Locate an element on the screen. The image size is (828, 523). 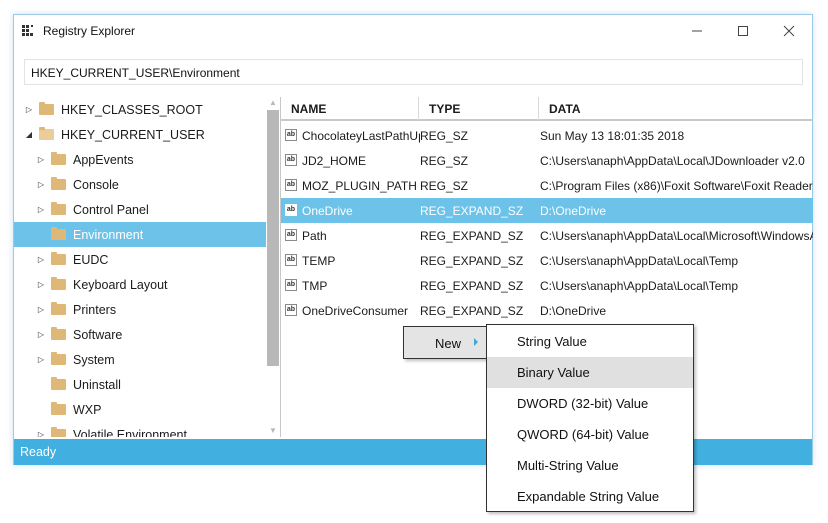
scroll-up-icon: ▲ is located at coordinates (273, 103).